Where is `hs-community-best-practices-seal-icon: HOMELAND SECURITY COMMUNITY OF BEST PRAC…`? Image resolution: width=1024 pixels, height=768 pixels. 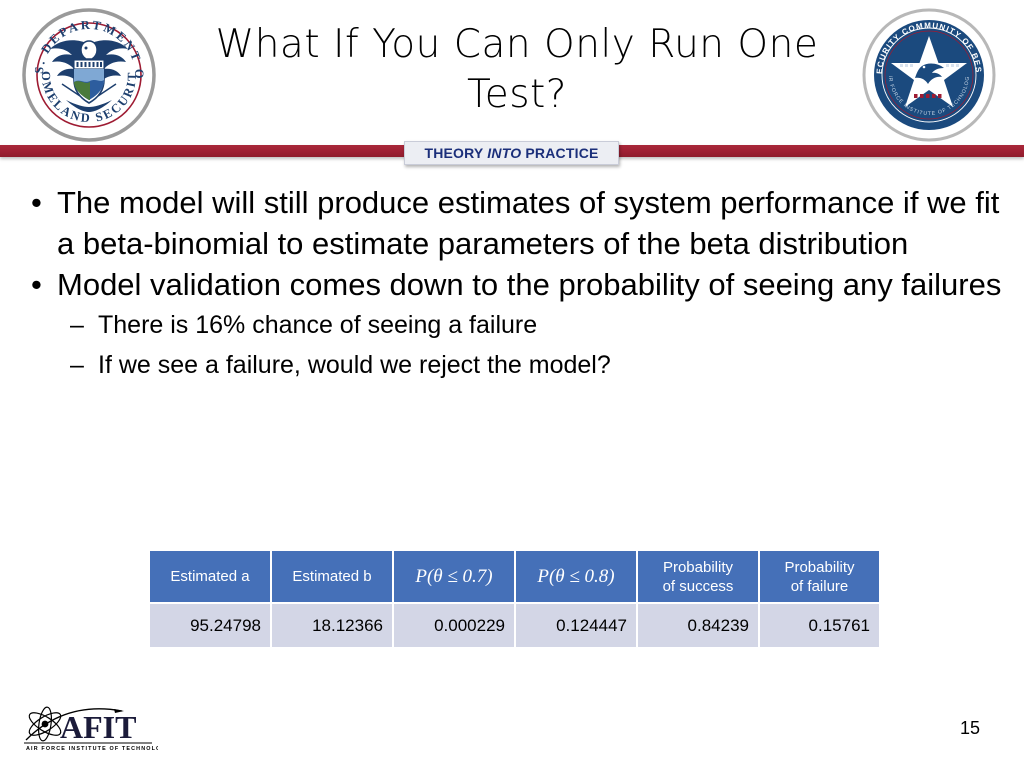 hs-community-best-practices-seal-icon: HOMELAND SECURITY COMMUNITY OF BEST PRAC… is located at coordinates (929, 75).